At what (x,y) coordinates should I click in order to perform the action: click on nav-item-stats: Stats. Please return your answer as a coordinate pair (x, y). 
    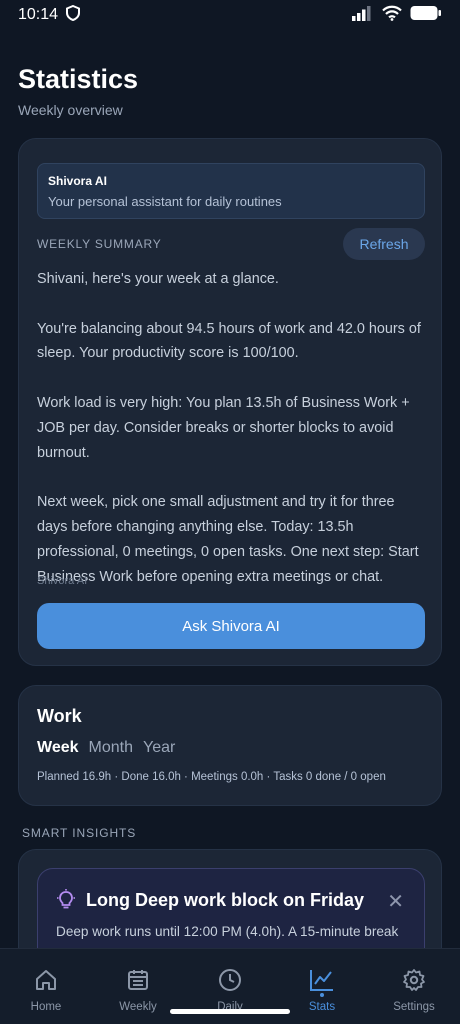
    Looking at the image, I should click on (322, 986).